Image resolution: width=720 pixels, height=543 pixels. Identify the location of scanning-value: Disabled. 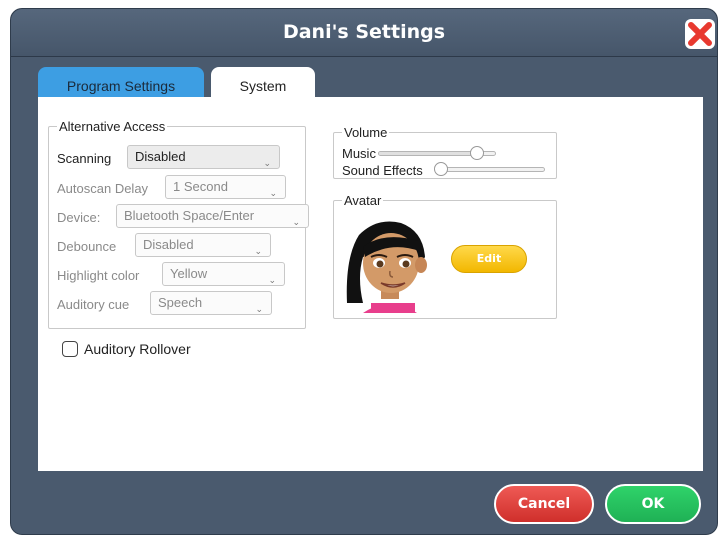
(160, 156).